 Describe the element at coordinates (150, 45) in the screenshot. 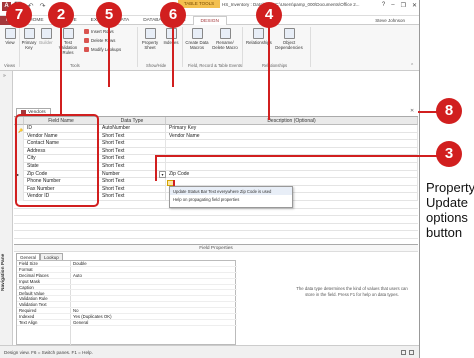

I see `property-sheet-label: Property Sheet` at that location.